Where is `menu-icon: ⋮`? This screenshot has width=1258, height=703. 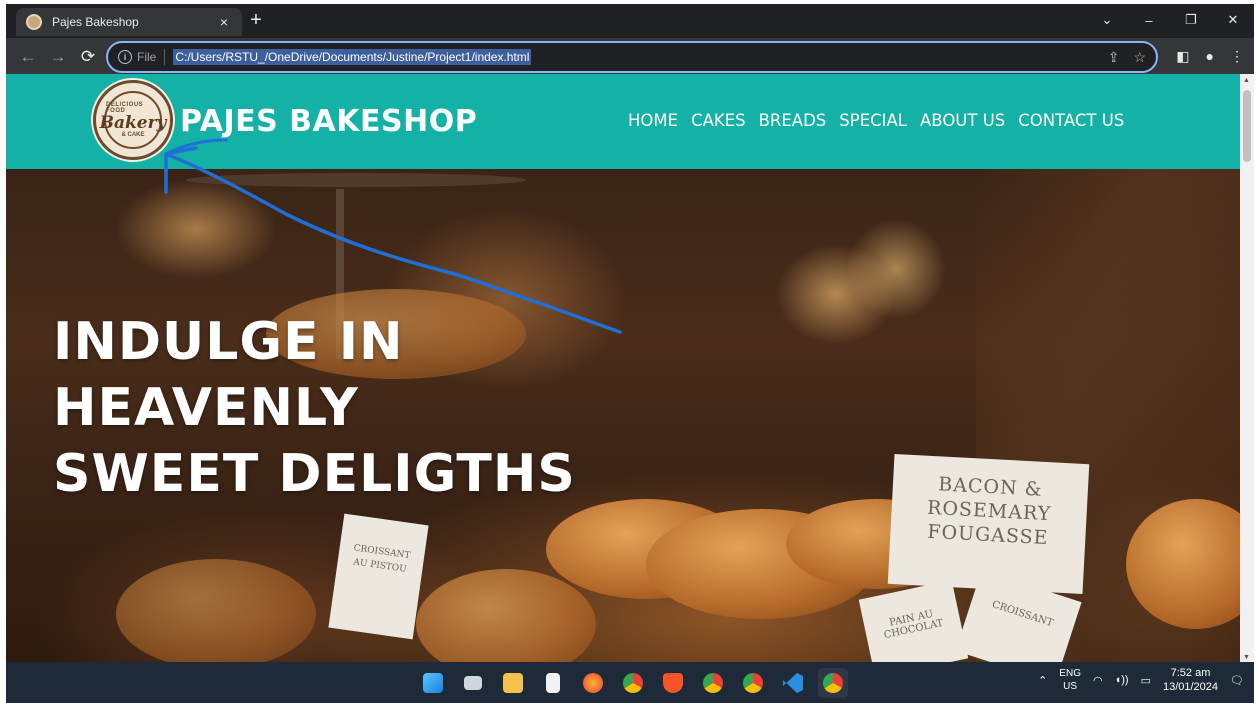
menu-icon: ⋮ is located at coordinates (1237, 56).